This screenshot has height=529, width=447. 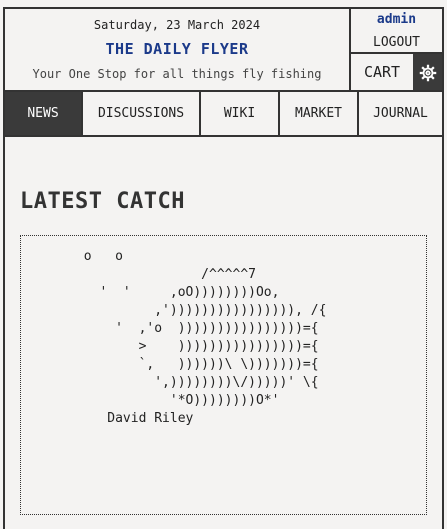 I want to click on cart-row: CART, so click(x=396, y=72).